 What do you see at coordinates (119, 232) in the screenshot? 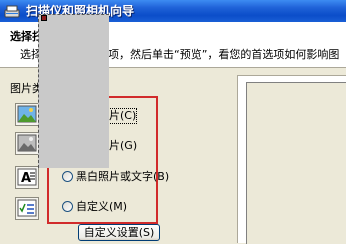
I see `custom-settings-button: 自定义设置(S)` at bounding box center [119, 232].